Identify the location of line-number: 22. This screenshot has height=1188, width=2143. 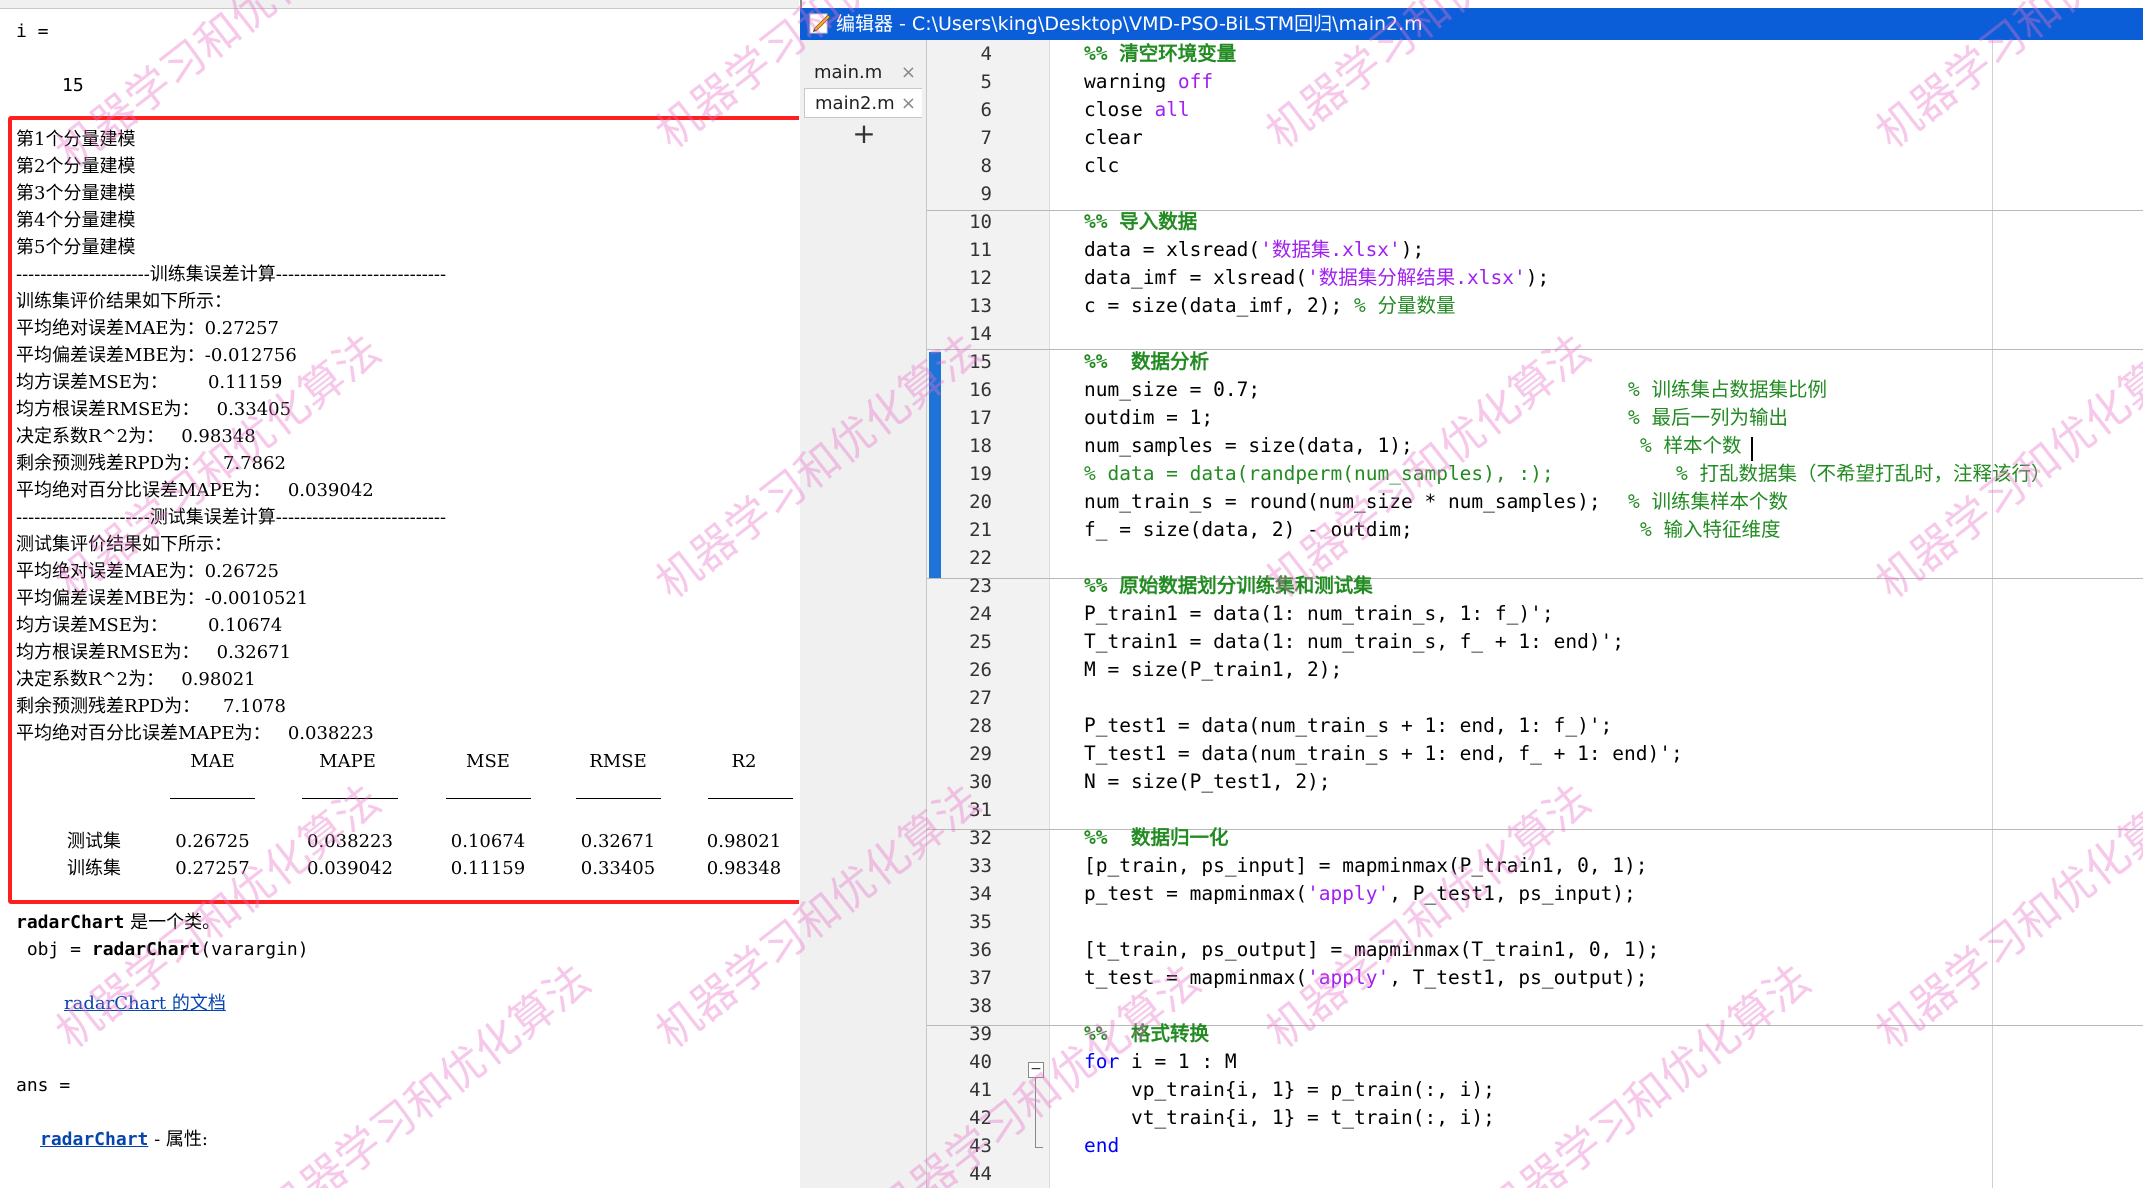
(980, 558).